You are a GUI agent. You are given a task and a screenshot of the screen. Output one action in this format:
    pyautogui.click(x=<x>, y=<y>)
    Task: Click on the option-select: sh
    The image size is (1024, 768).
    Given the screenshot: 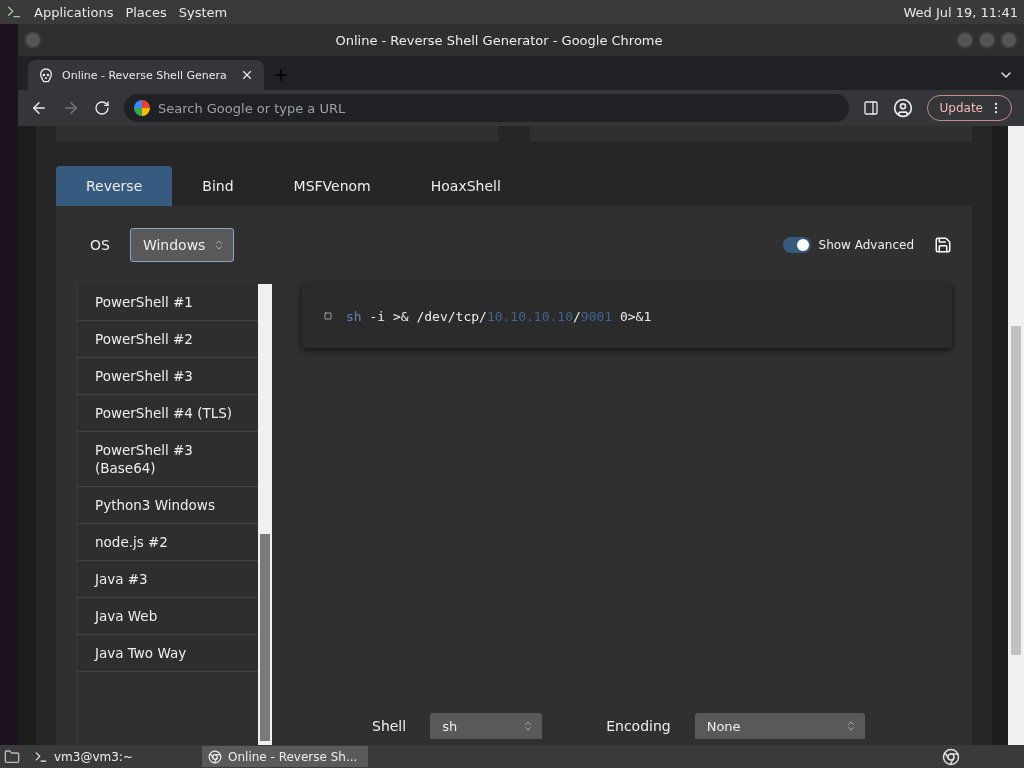 What is the action you would take?
    pyautogui.click(x=486, y=726)
    